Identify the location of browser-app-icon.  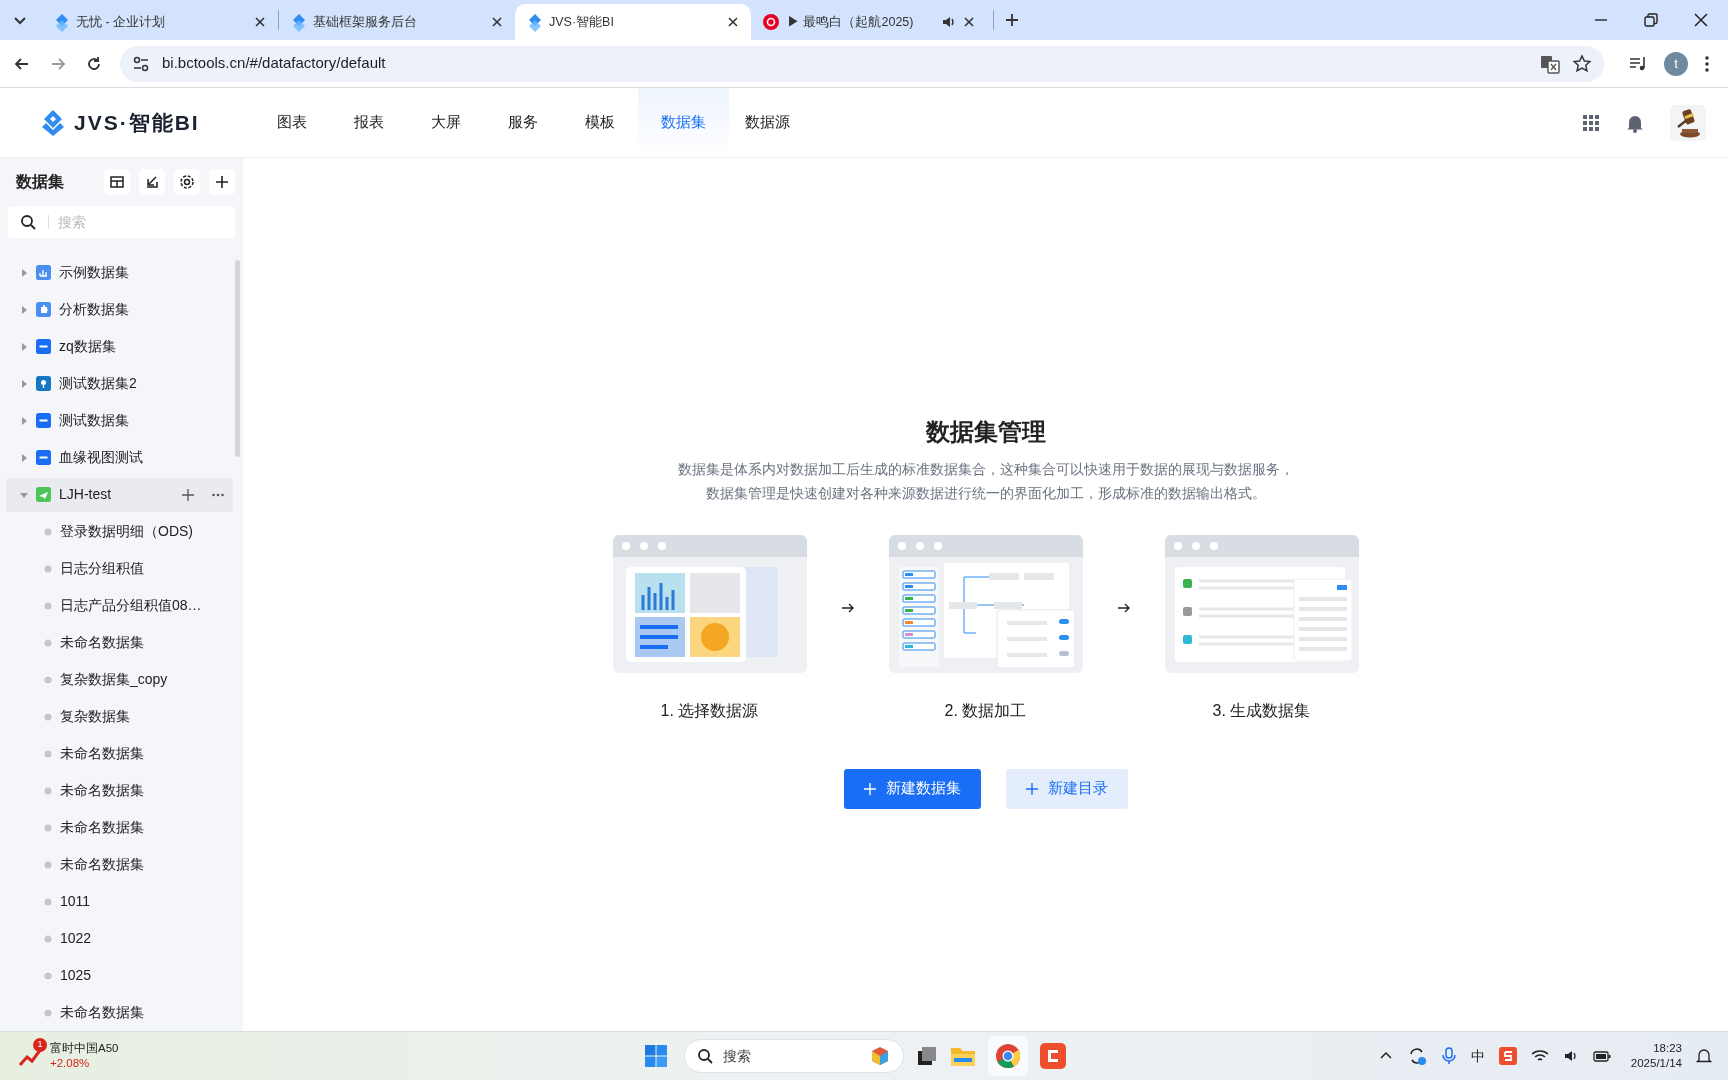
(1008, 1056).